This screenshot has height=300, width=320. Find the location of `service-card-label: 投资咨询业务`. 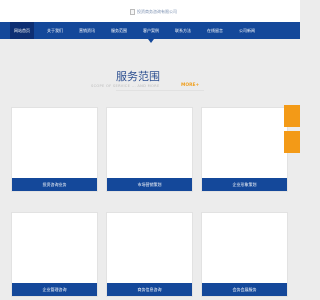

service-card-label: 投资咨询业务 is located at coordinates (54, 184).